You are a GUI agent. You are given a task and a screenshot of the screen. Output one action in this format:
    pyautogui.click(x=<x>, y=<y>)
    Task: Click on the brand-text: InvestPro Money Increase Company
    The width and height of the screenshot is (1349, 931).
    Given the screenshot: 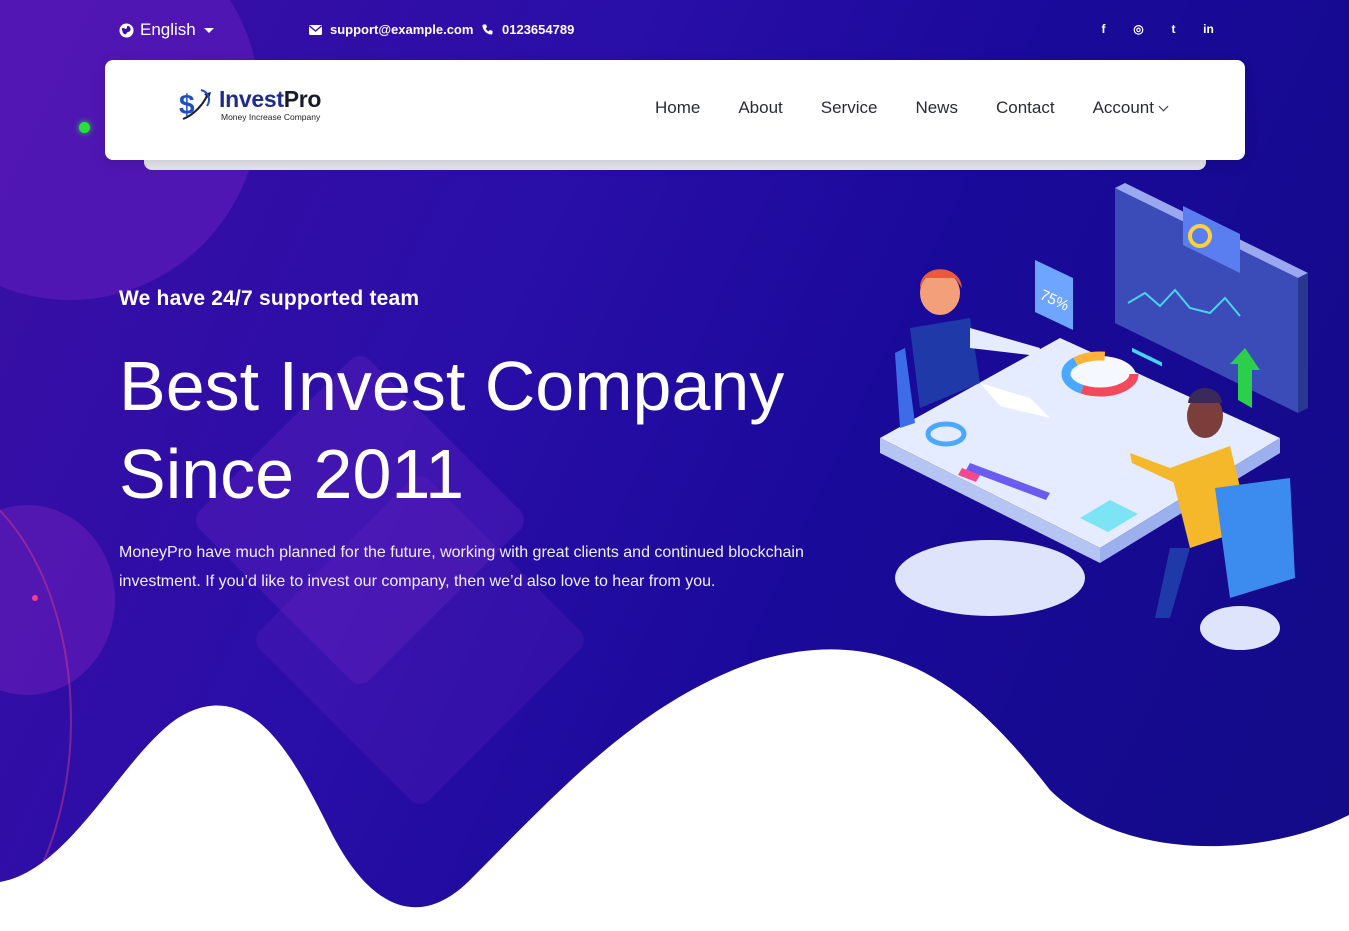 What is the action you would take?
    pyautogui.click(x=270, y=104)
    